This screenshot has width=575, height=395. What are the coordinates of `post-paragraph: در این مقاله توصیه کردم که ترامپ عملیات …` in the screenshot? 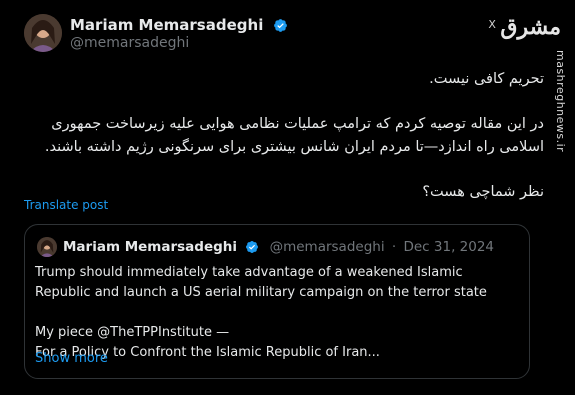 It's located at (294, 135).